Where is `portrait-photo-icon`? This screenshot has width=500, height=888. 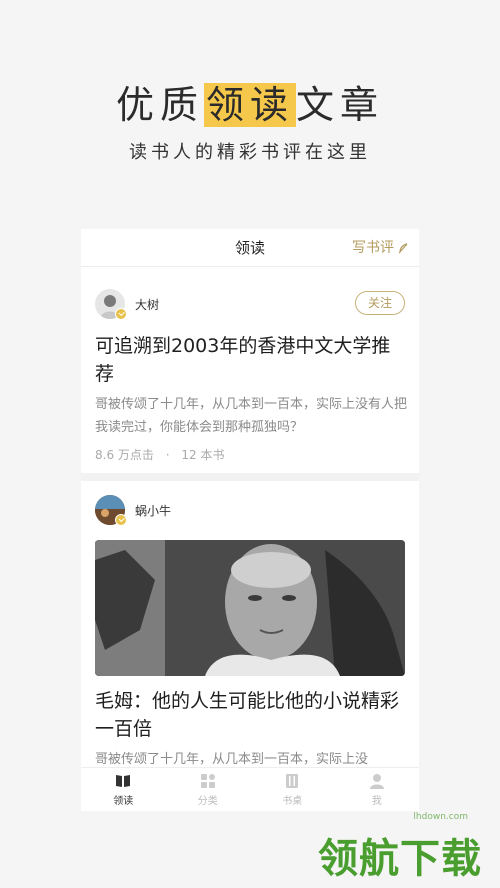 portrait-photo-icon is located at coordinates (250, 608).